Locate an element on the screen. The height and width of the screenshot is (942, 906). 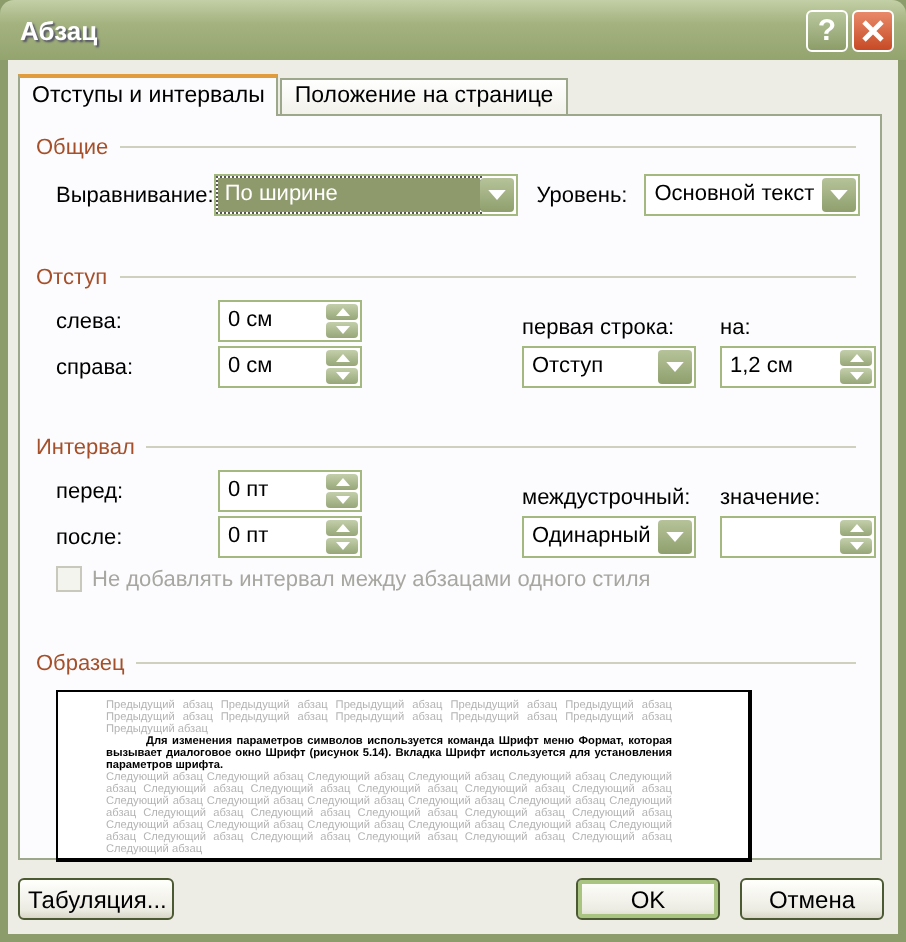
field-label: на: is located at coordinates (736, 328).